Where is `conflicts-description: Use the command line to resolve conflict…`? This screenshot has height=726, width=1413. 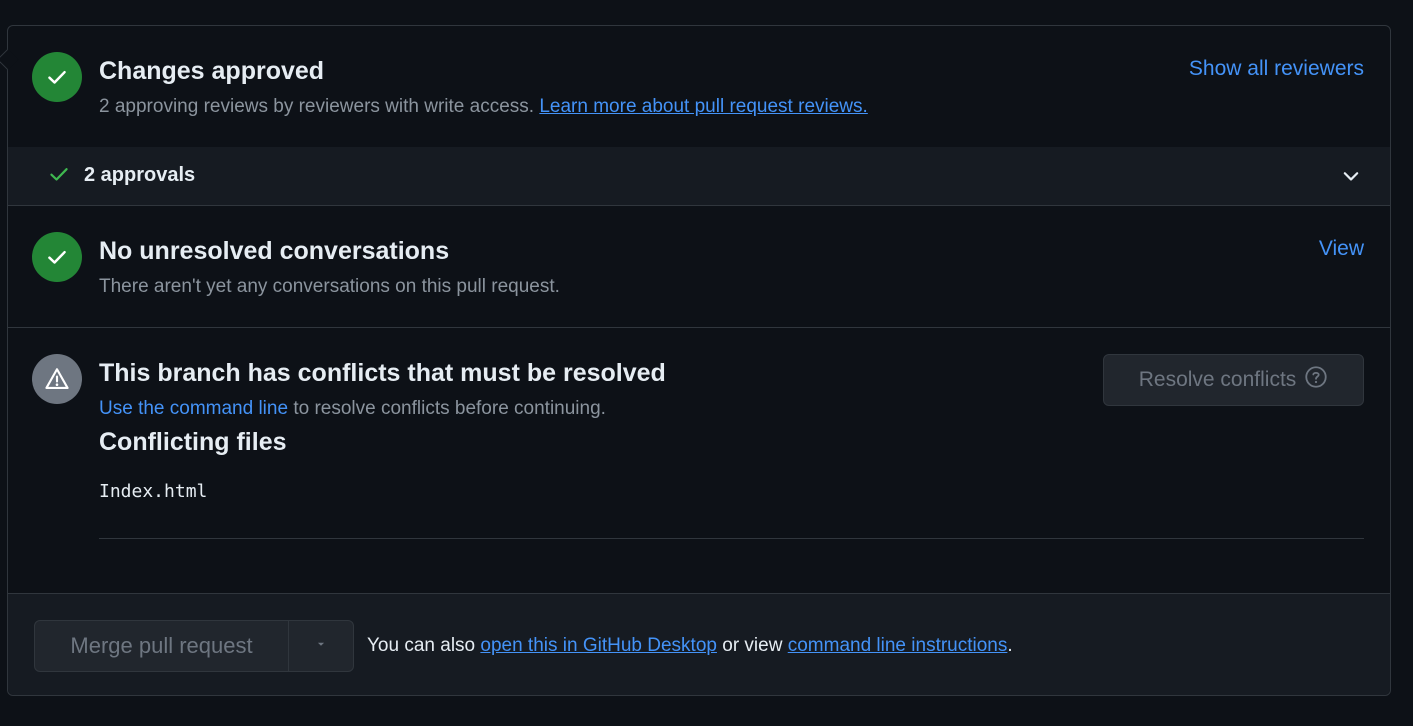 conflicts-description: Use the command line to resolve conflict… is located at coordinates (352, 409).